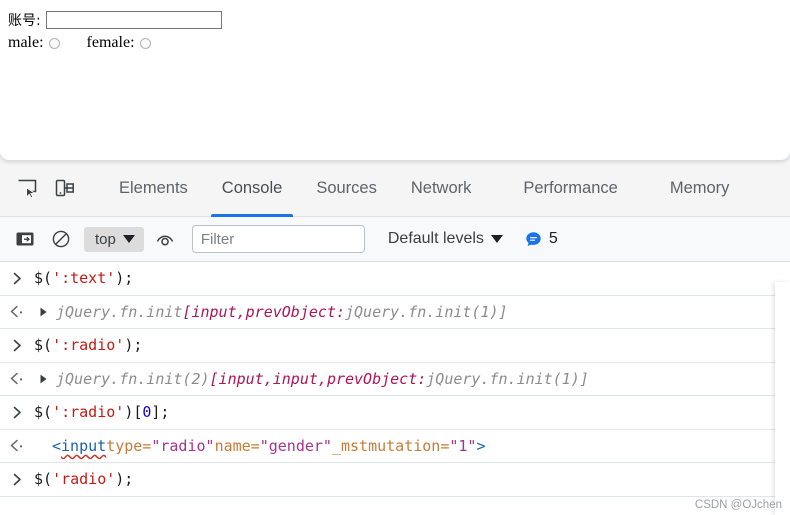  What do you see at coordinates (133, 412) in the screenshot?
I see `code-token: )[` at bounding box center [133, 412].